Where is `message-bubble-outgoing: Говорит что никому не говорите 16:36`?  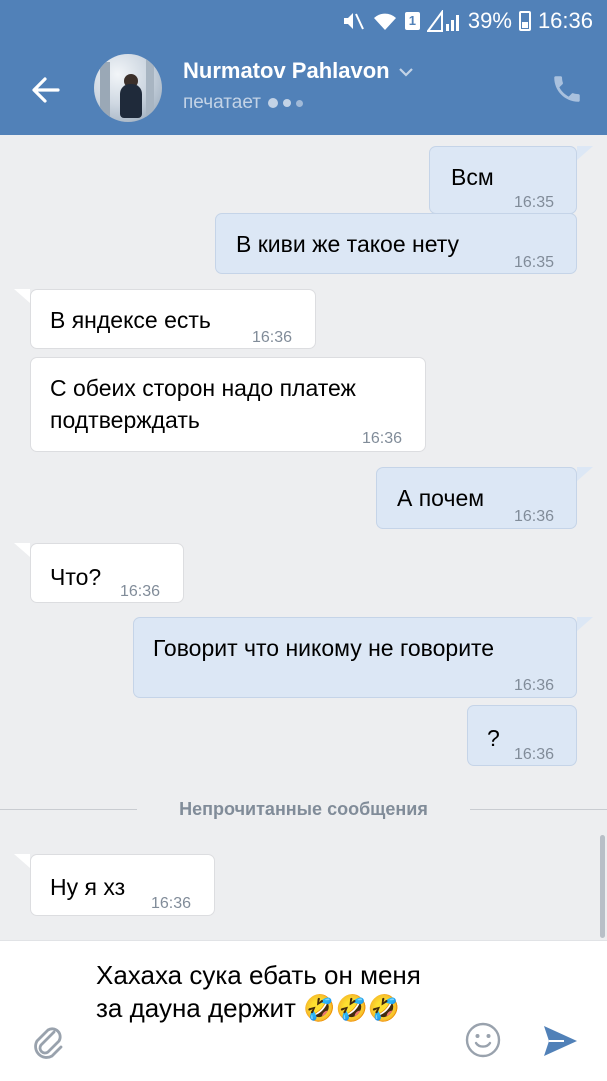
message-bubble-outgoing: Говорит что никому не говорите 16:36 is located at coordinates (355, 657).